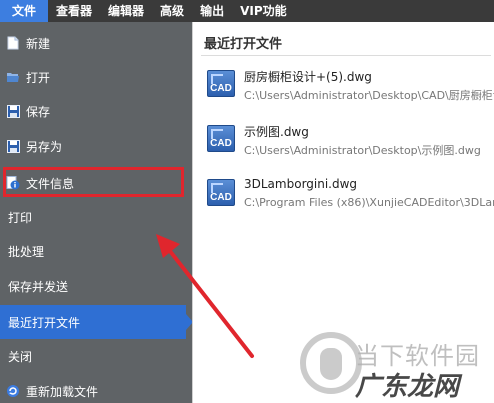 The image size is (494, 403). What do you see at coordinates (276, 132) in the screenshot?
I see `file-name: 示例图.dwg` at bounding box center [276, 132].